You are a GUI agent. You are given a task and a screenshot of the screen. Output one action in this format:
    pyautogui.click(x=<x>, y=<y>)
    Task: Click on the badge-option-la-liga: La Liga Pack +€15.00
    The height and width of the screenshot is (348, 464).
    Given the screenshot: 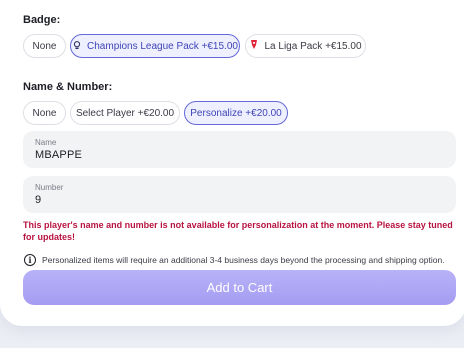 What is the action you would take?
    pyautogui.click(x=305, y=46)
    